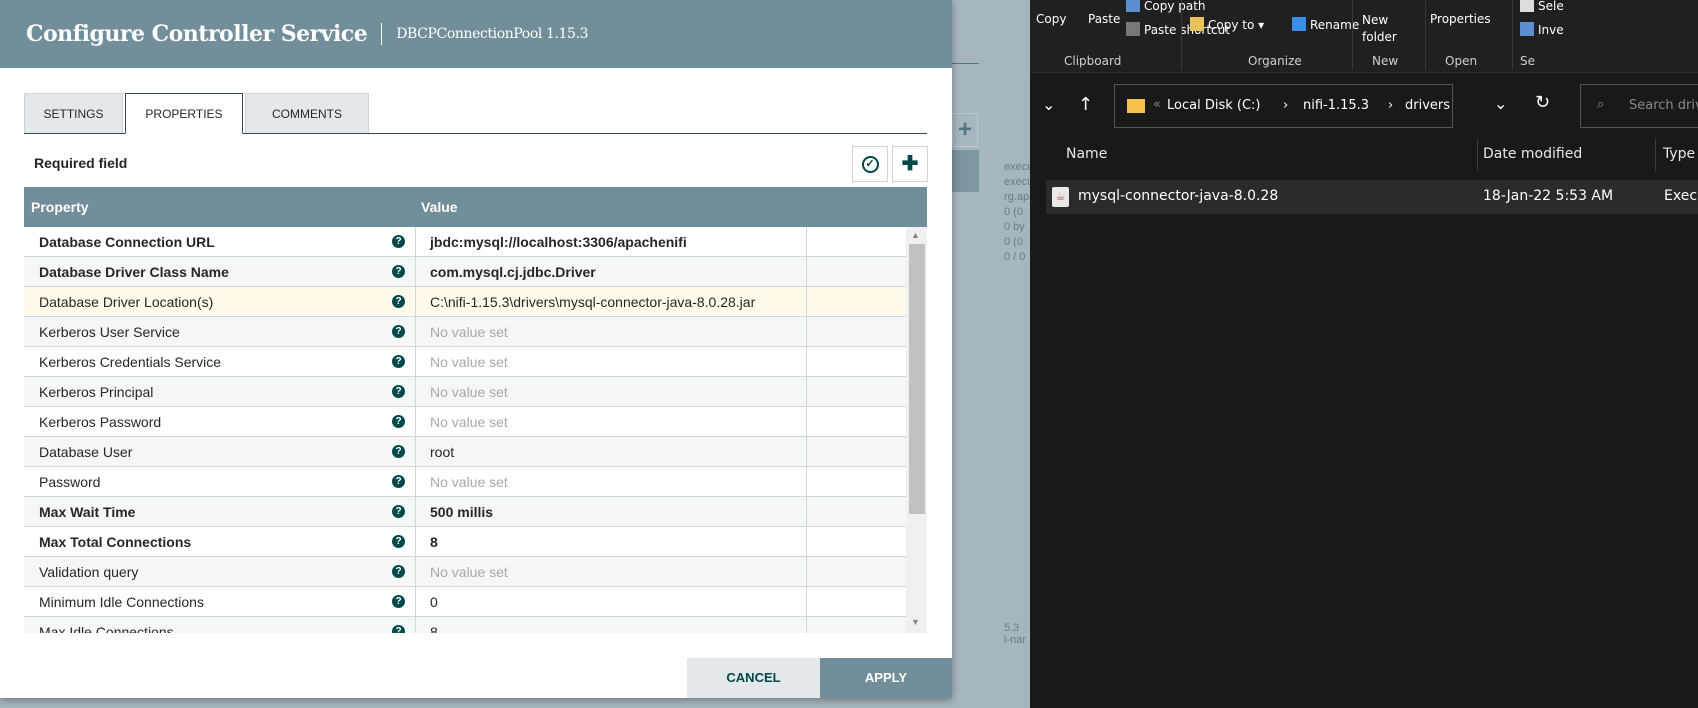 Image resolution: width=1698 pixels, height=708 pixels. What do you see at coordinates (1500, 103) in the screenshot?
I see `address-dropdown-icon: ⌄` at bounding box center [1500, 103].